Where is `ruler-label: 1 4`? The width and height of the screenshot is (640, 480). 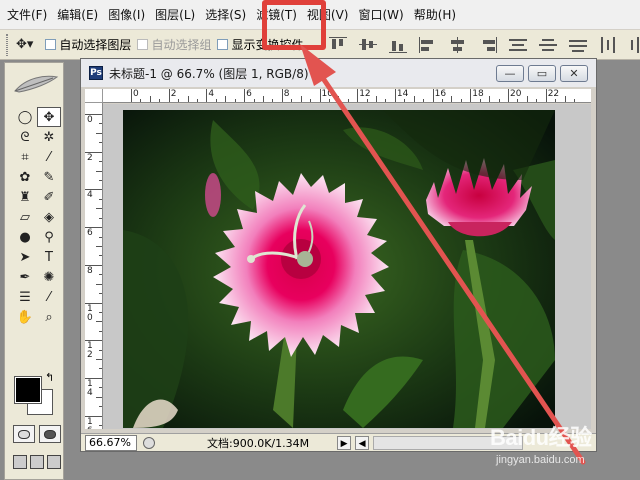
ruler-label: 1 4 is located at coordinates (90, 388).